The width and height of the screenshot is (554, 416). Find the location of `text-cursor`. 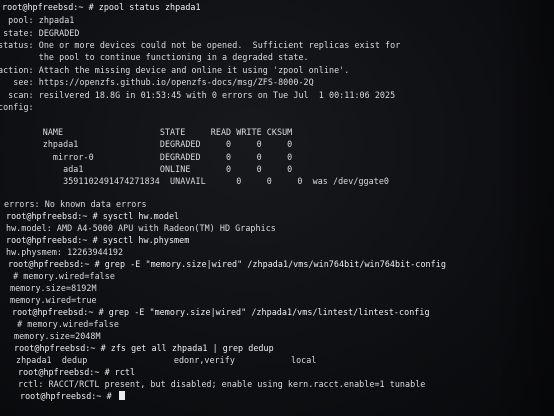

text-cursor is located at coordinates (121, 395).